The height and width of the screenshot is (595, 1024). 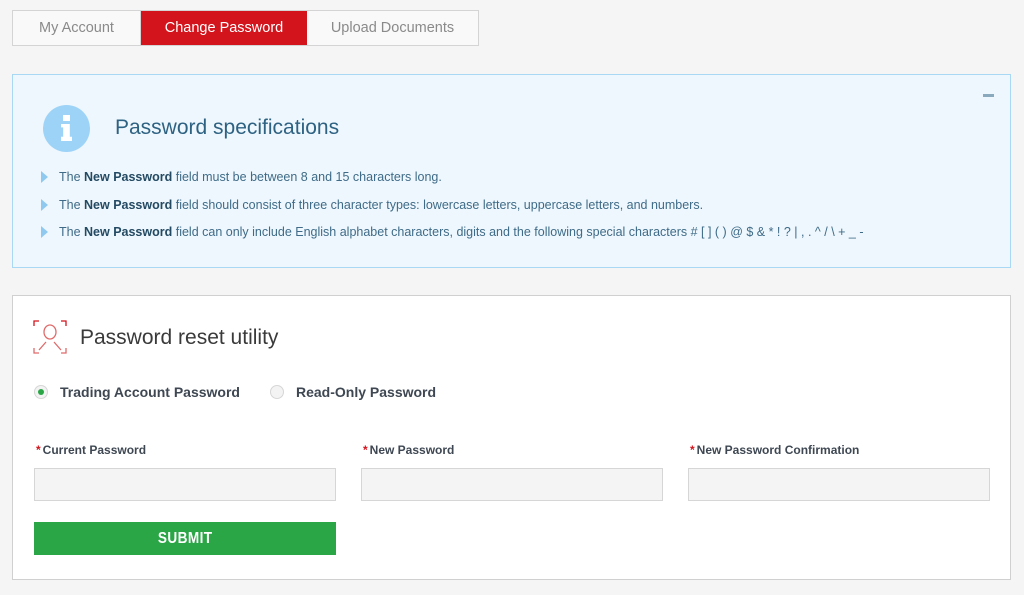 I want to click on minus-icon, so click(x=988, y=95).